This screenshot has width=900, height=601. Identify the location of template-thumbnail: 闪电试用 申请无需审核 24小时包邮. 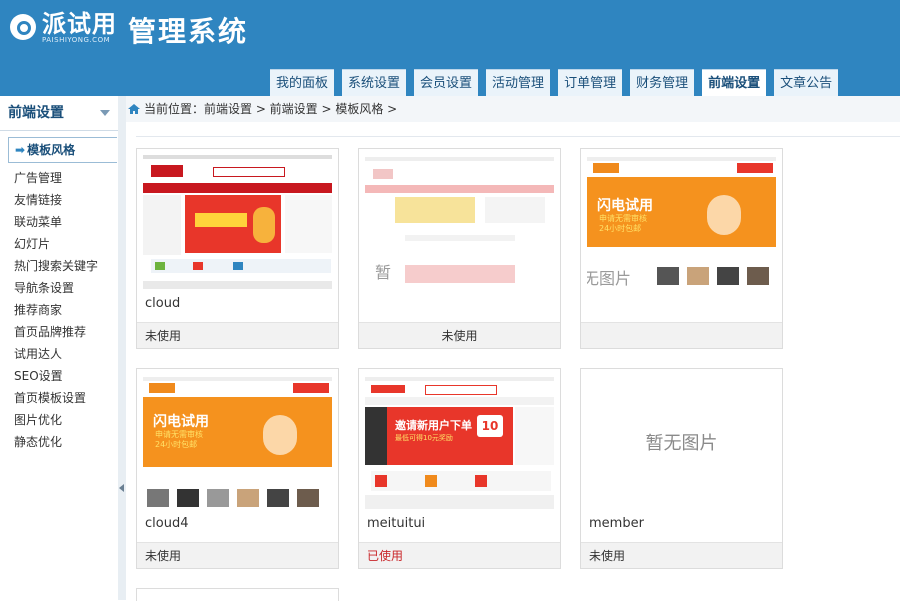
(237, 442).